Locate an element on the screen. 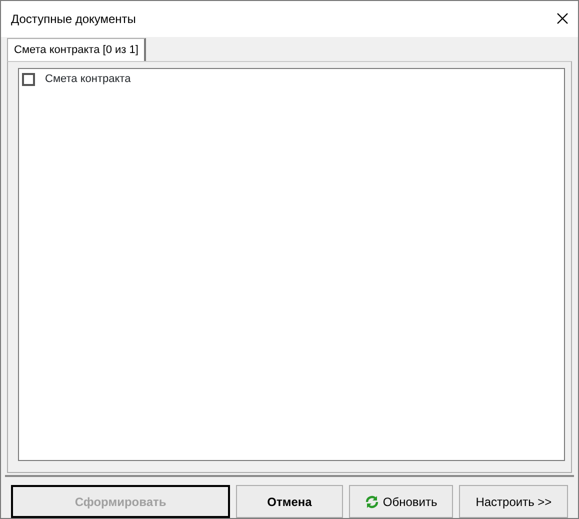 The width and height of the screenshot is (579, 519). checkbox is located at coordinates (28, 79).